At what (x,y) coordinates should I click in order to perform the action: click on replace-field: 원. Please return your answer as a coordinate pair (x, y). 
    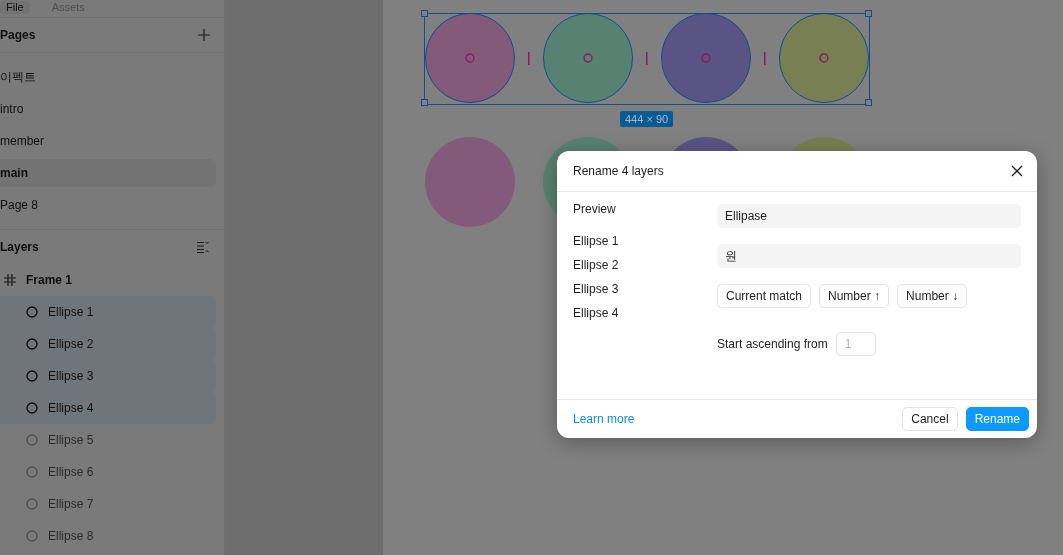
    Looking at the image, I should click on (869, 256).